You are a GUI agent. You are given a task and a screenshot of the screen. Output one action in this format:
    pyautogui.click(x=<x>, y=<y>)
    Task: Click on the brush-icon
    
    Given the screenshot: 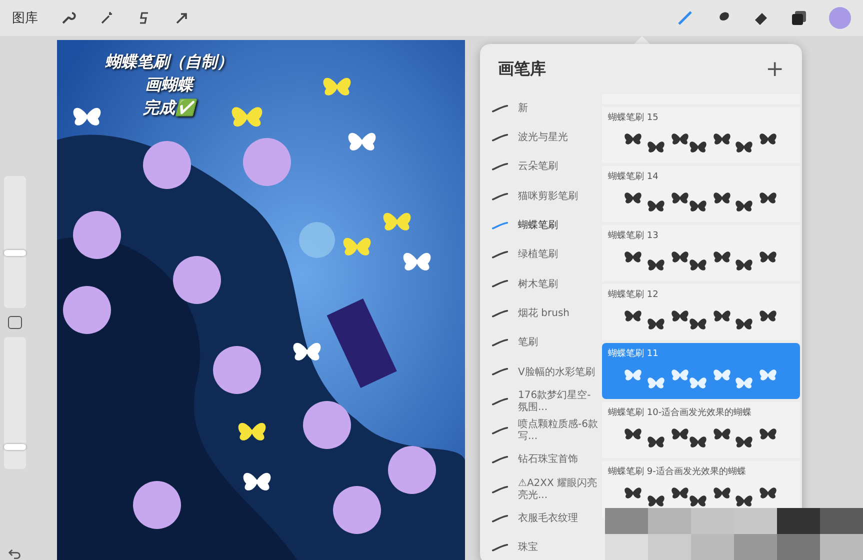 What is the action you would take?
    pyautogui.click(x=685, y=18)
    